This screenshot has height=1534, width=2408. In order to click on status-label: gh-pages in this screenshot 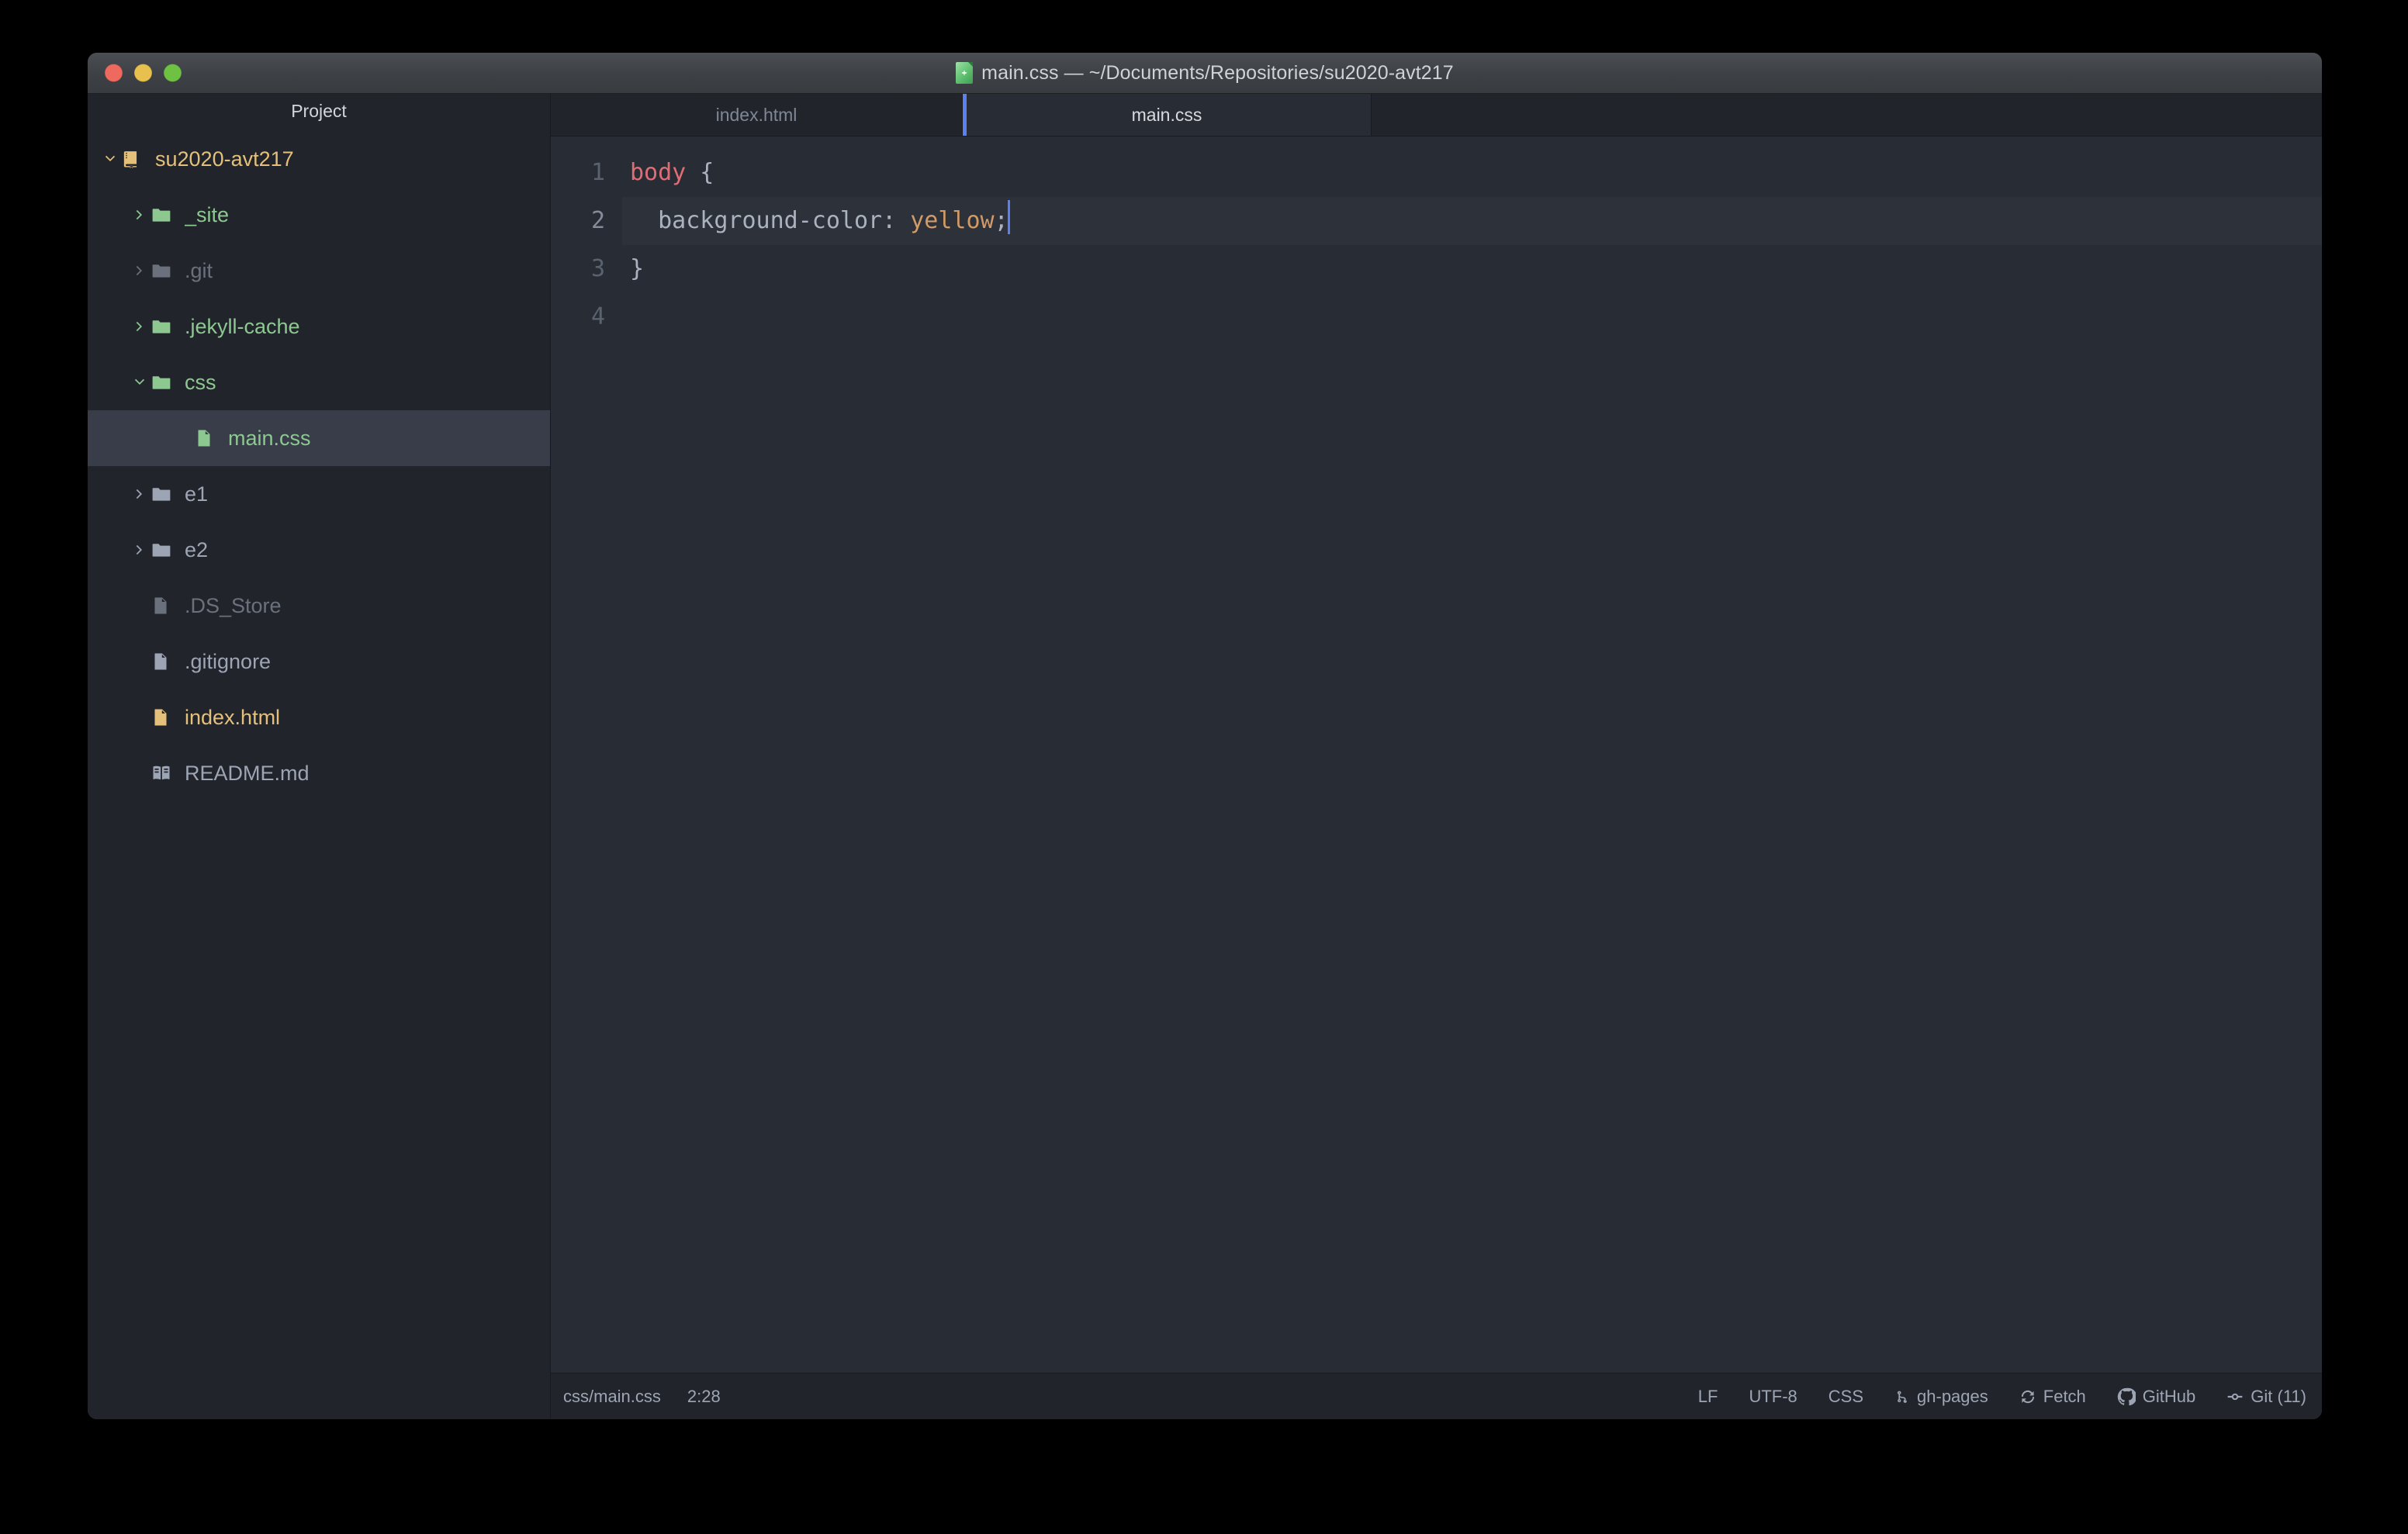, I will do `click(1952, 1396)`.